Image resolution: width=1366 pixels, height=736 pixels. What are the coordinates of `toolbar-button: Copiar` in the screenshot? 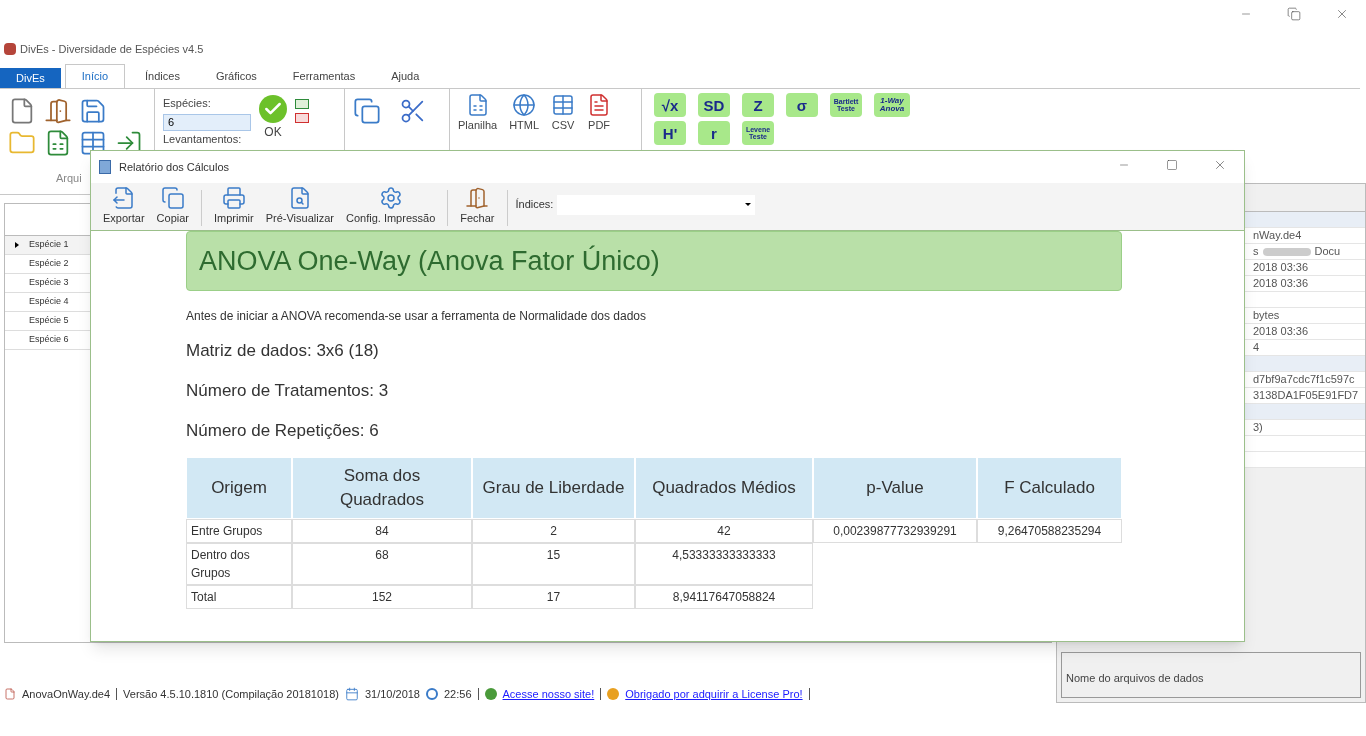 It's located at (172, 205).